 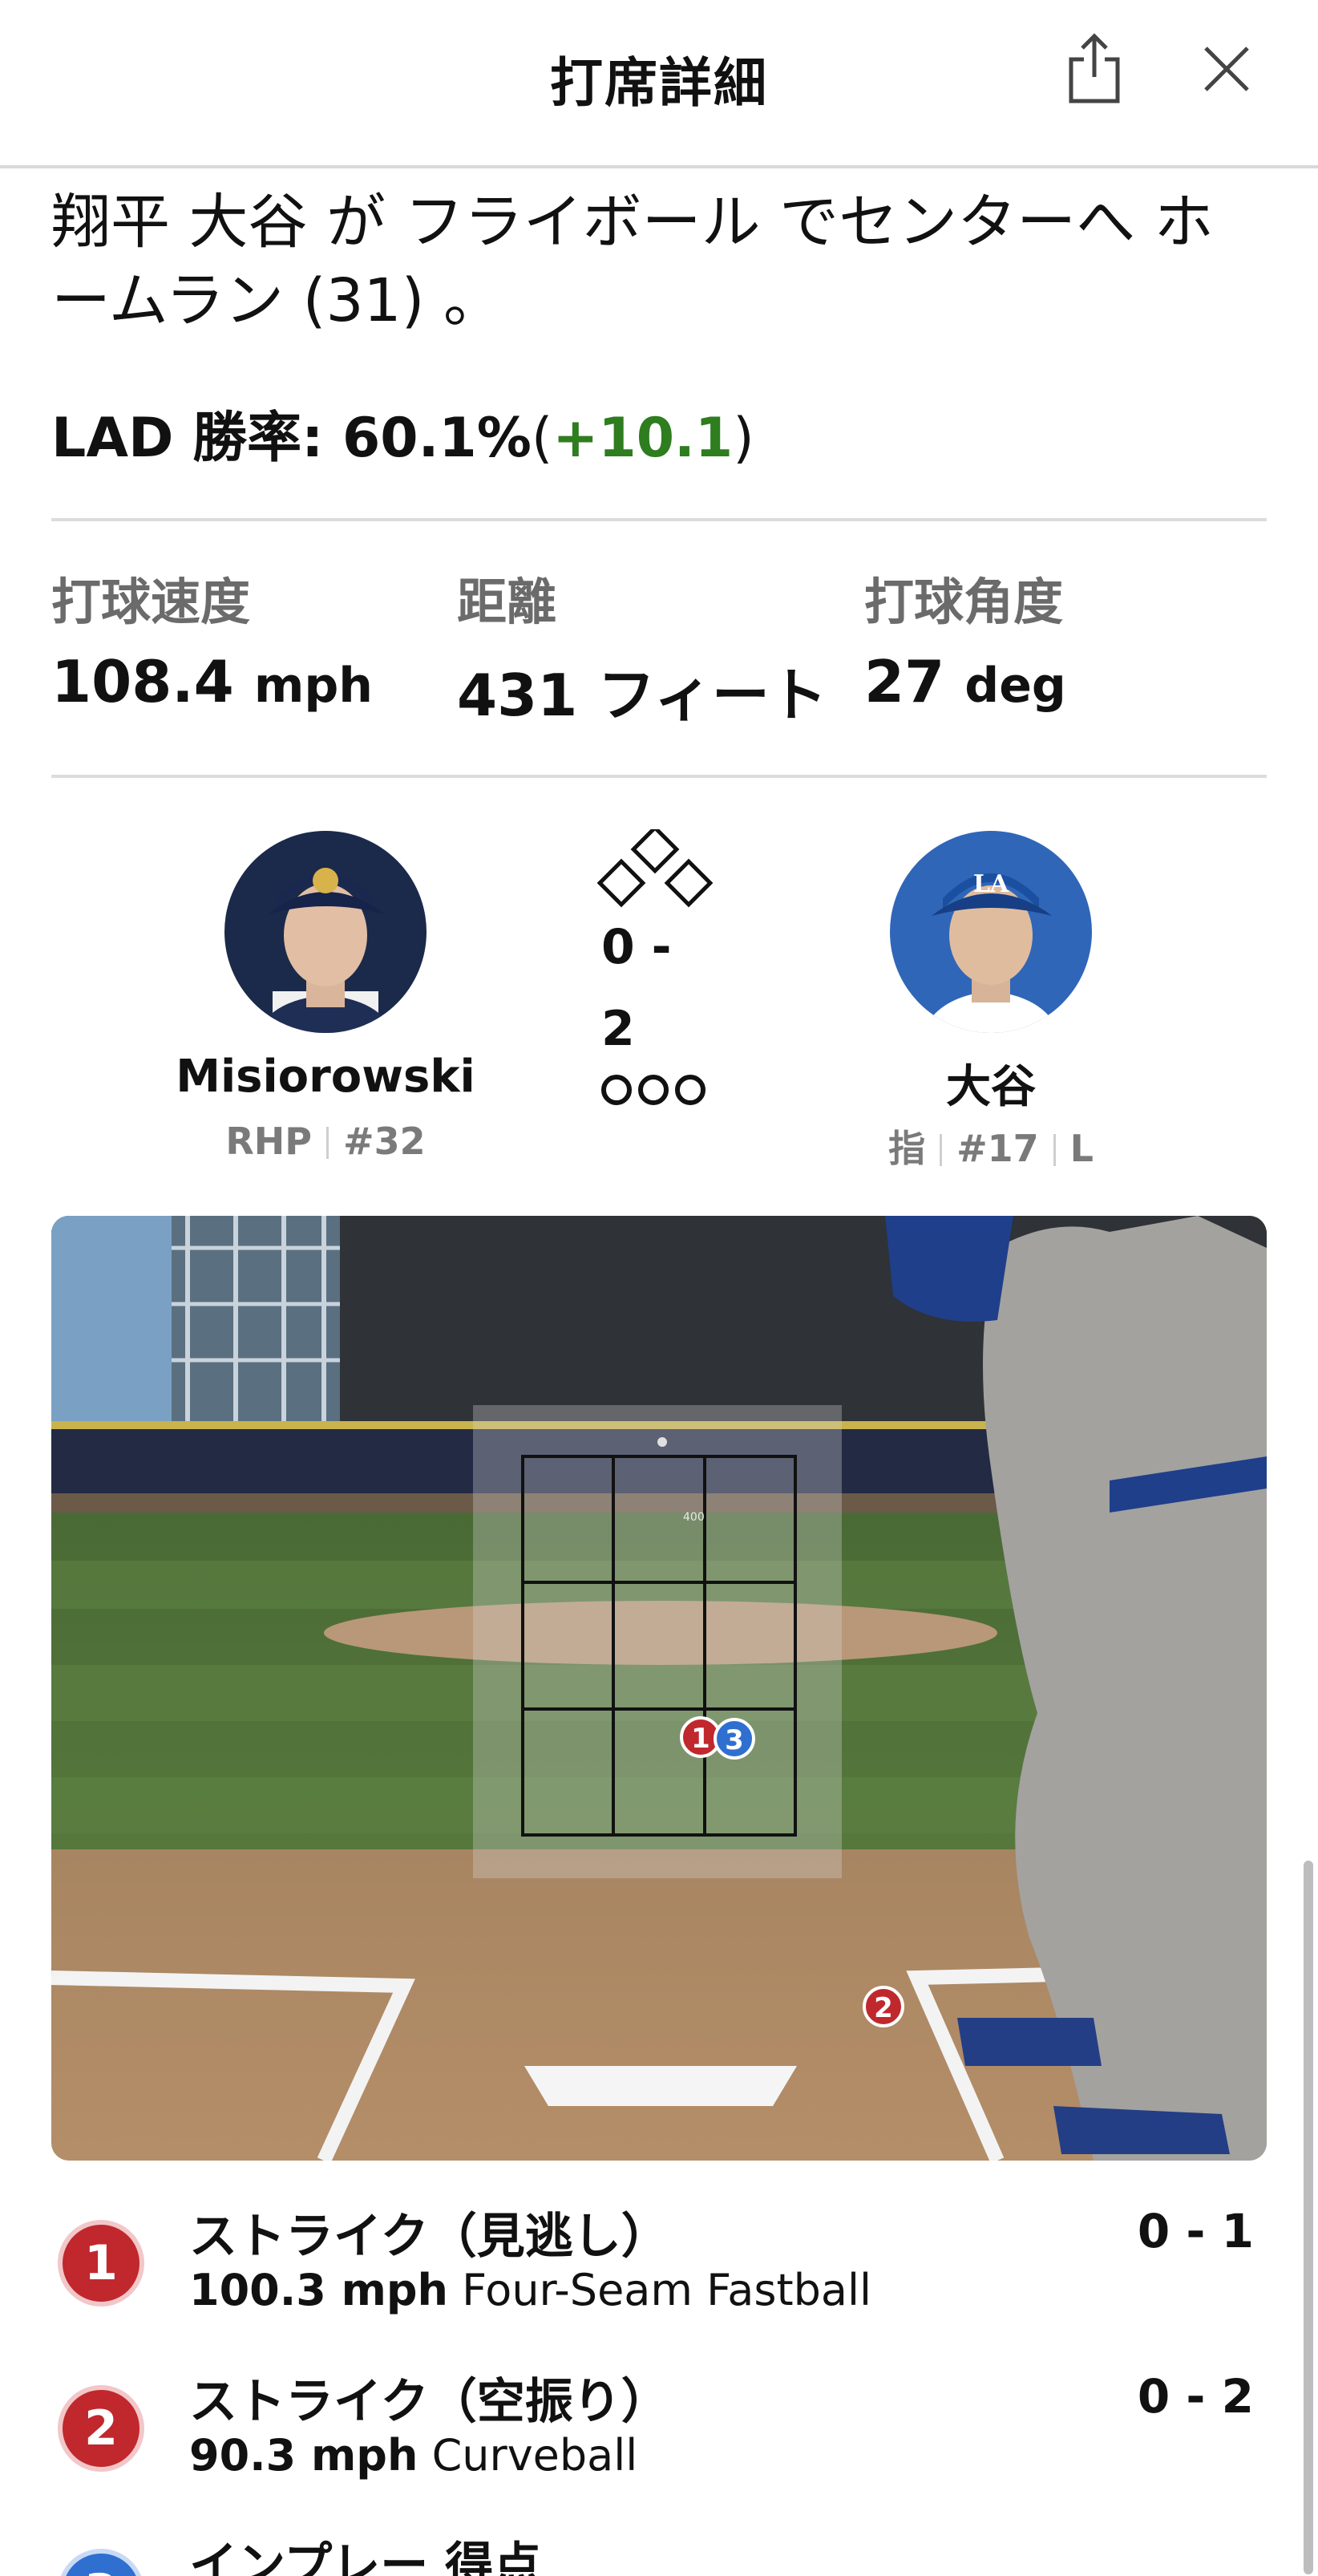 What do you see at coordinates (534, 2455) in the screenshot?
I see `pitch-type: Curveball` at bounding box center [534, 2455].